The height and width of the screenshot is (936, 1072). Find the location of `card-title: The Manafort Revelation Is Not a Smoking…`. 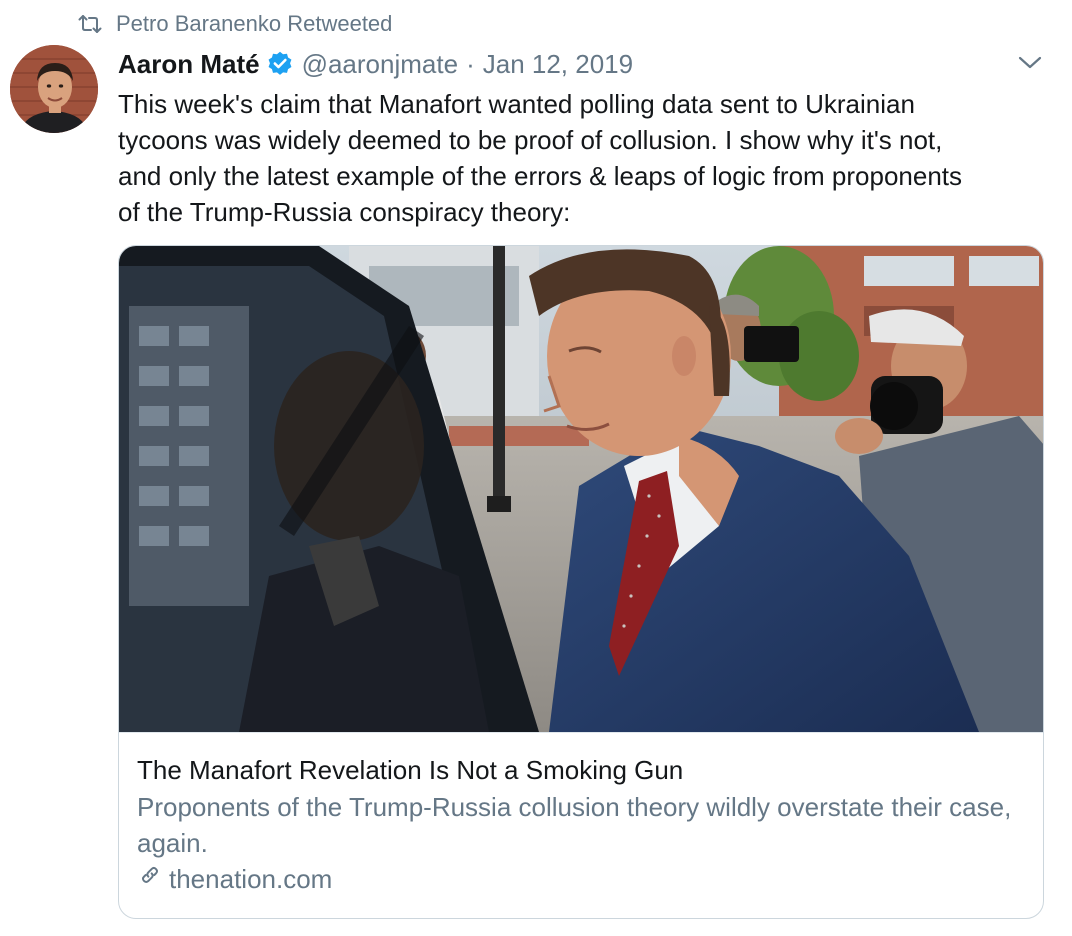

card-title: The Manafort Revelation Is Not a Smoking… is located at coordinates (582, 770).